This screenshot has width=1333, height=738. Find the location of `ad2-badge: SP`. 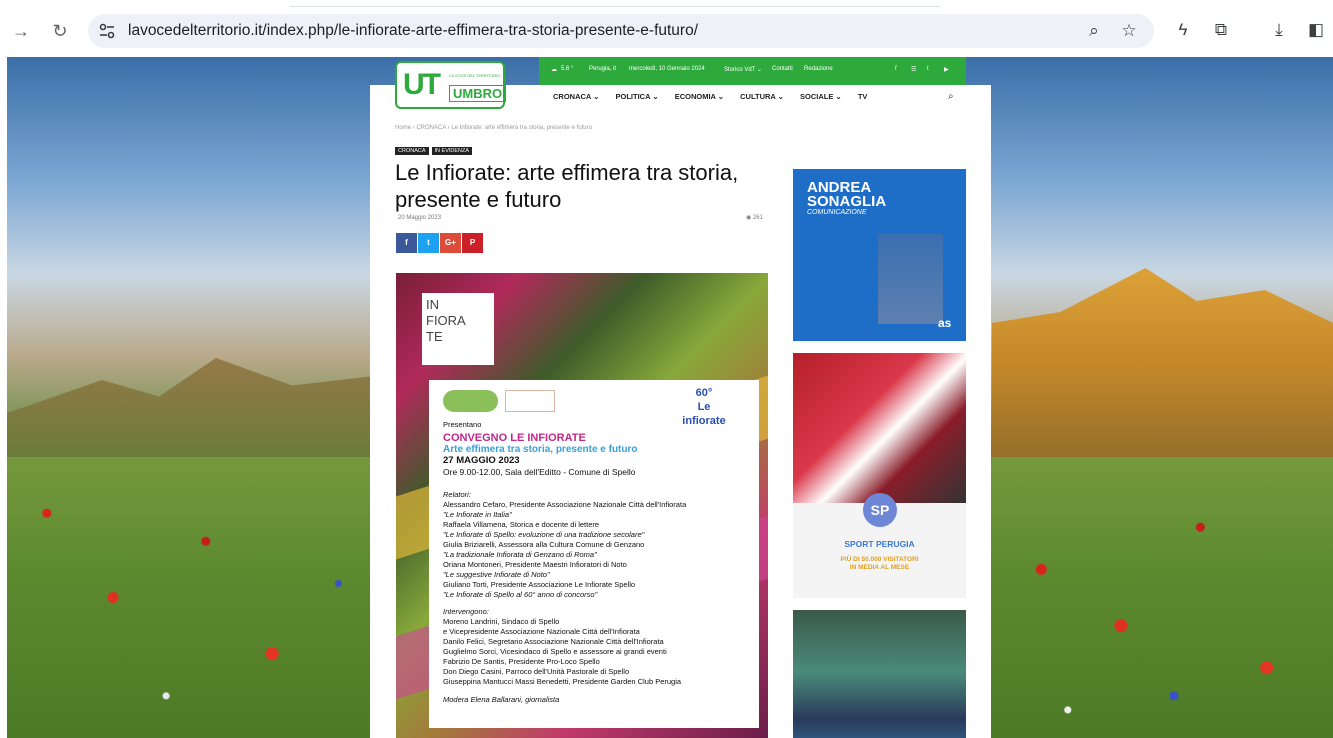

ad2-badge: SP is located at coordinates (880, 510).